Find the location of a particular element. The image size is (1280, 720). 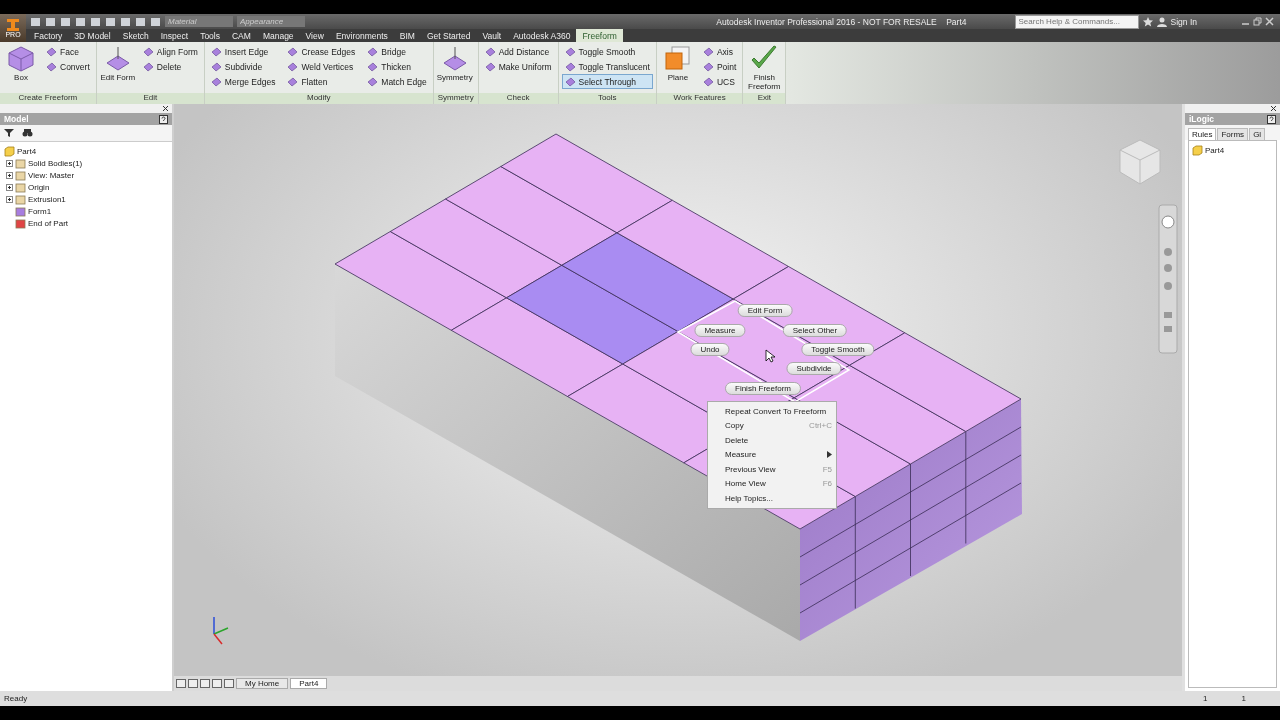

group-label: Symmetry is located at coordinates (455, 98).